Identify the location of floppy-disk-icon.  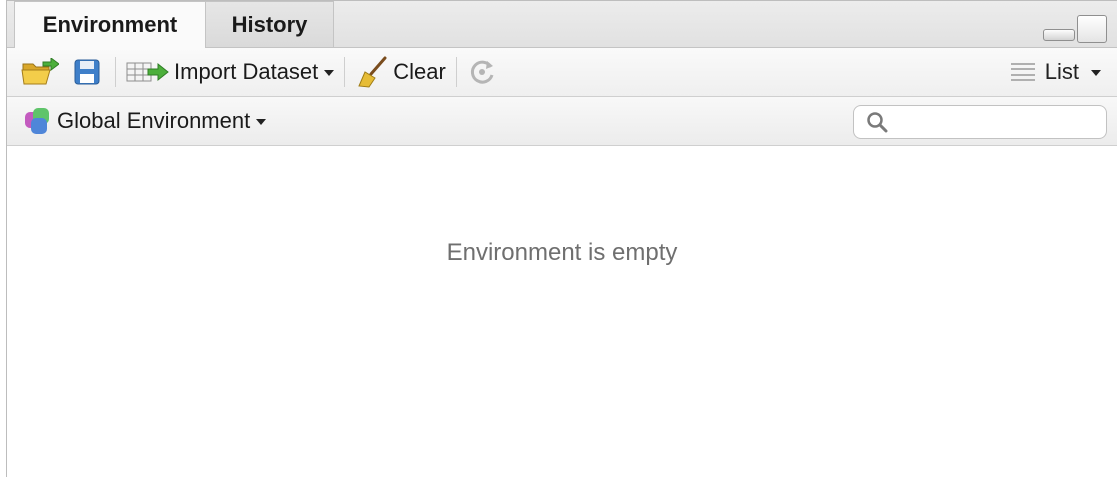
(87, 72).